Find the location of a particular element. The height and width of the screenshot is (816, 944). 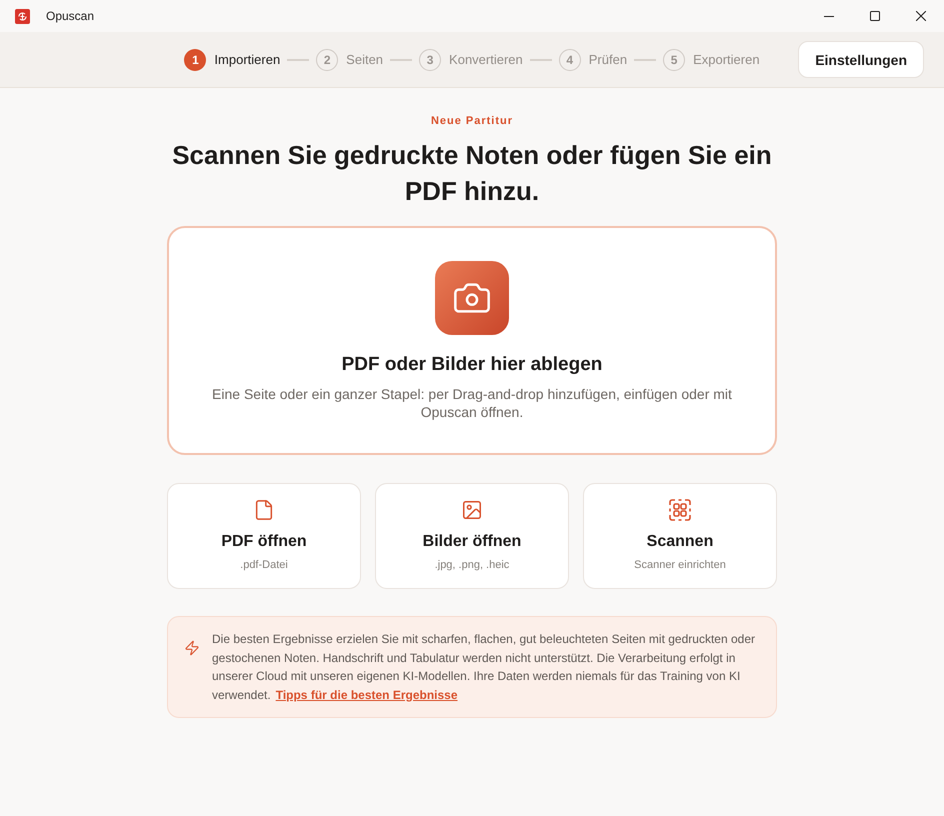

step-number: 2 is located at coordinates (327, 59).